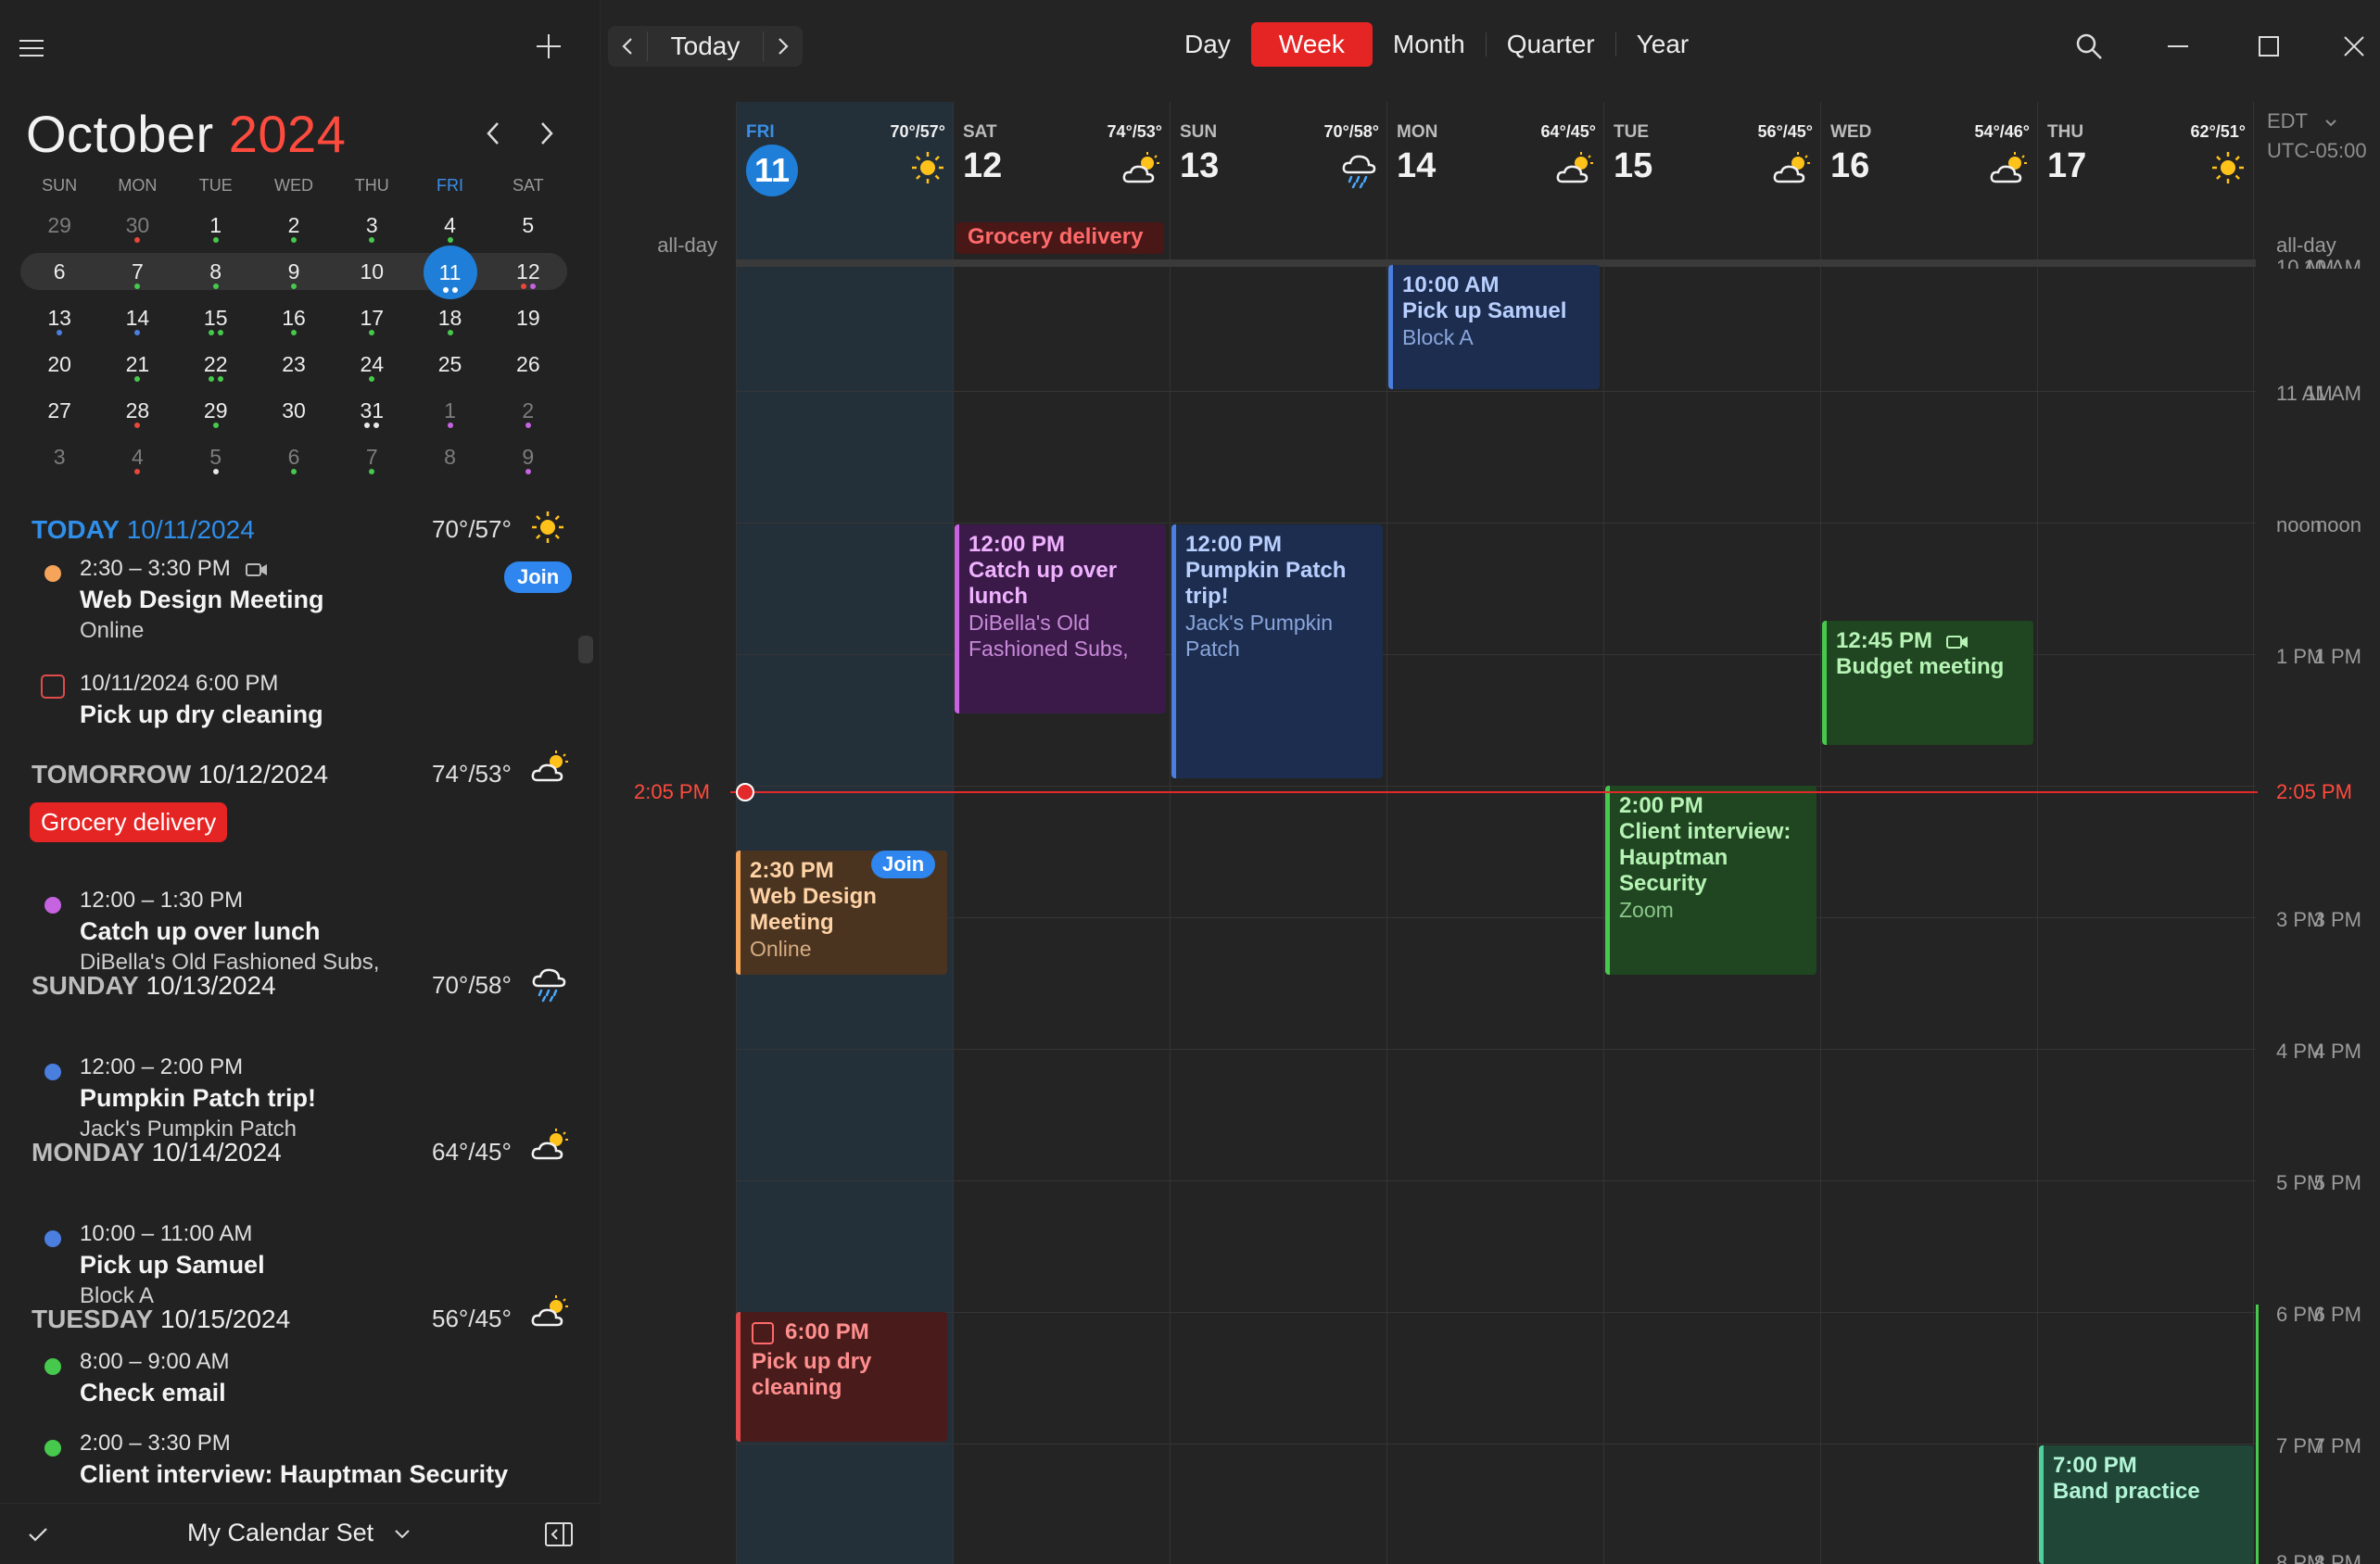 Image resolution: width=2380 pixels, height=1564 pixels. What do you see at coordinates (1494, 327) in the screenshot?
I see `event-pick-up-samuel: 10:00 AM Pick up Samuel Block A` at bounding box center [1494, 327].